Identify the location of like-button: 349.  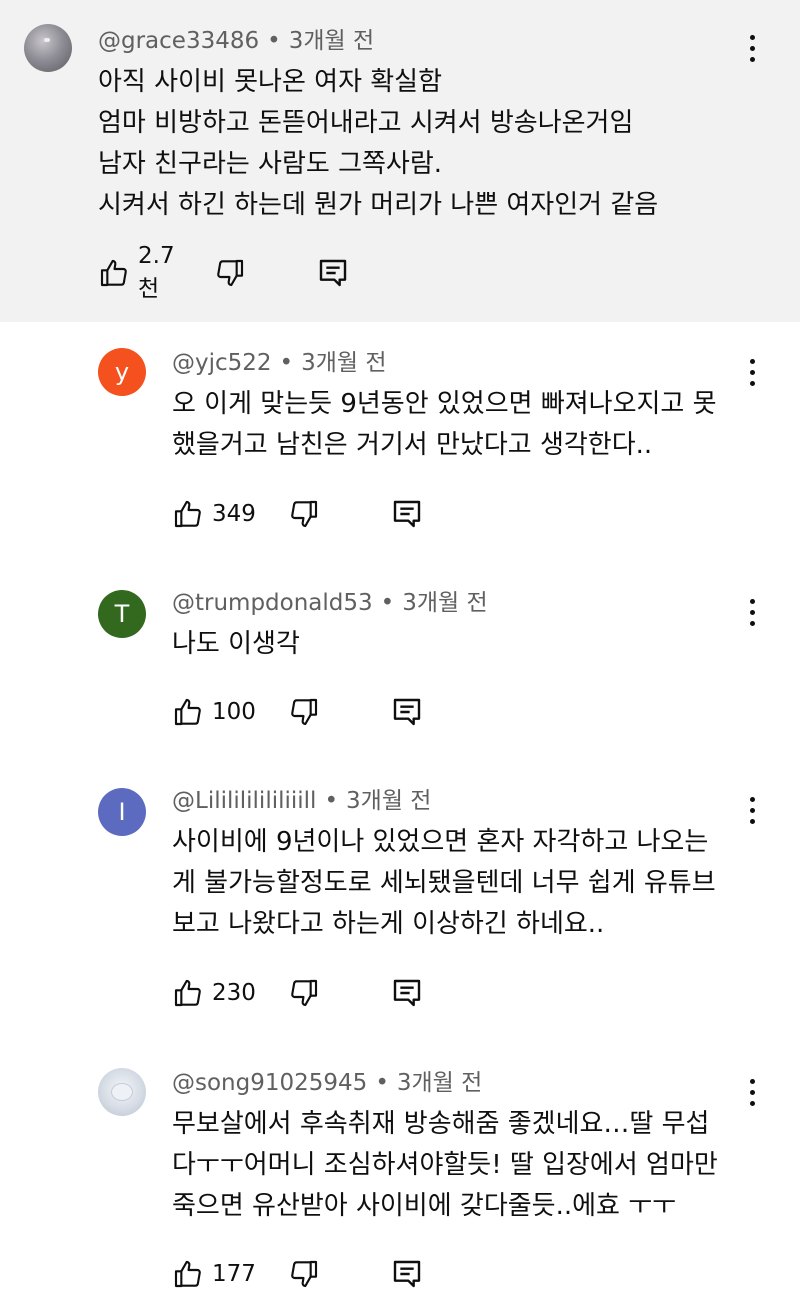
(214, 514).